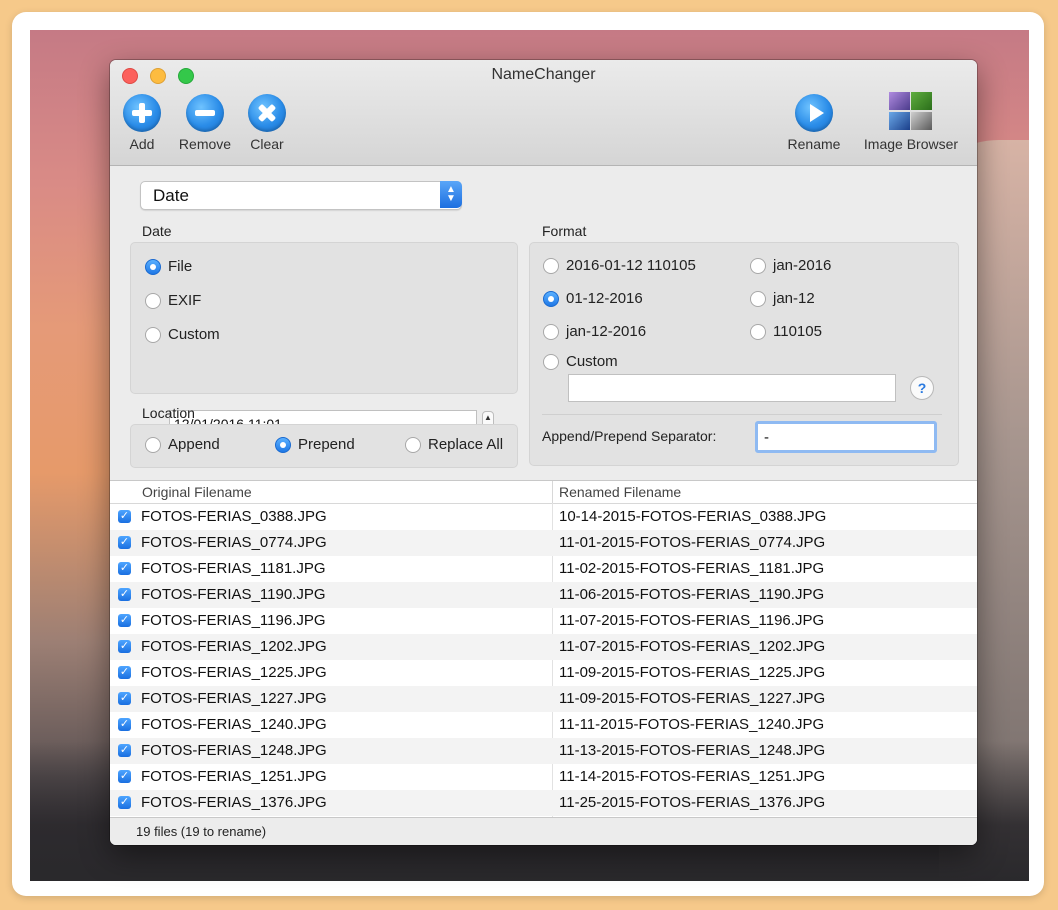  What do you see at coordinates (814, 144) in the screenshot?
I see `rename-label: Rename` at bounding box center [814, 144].